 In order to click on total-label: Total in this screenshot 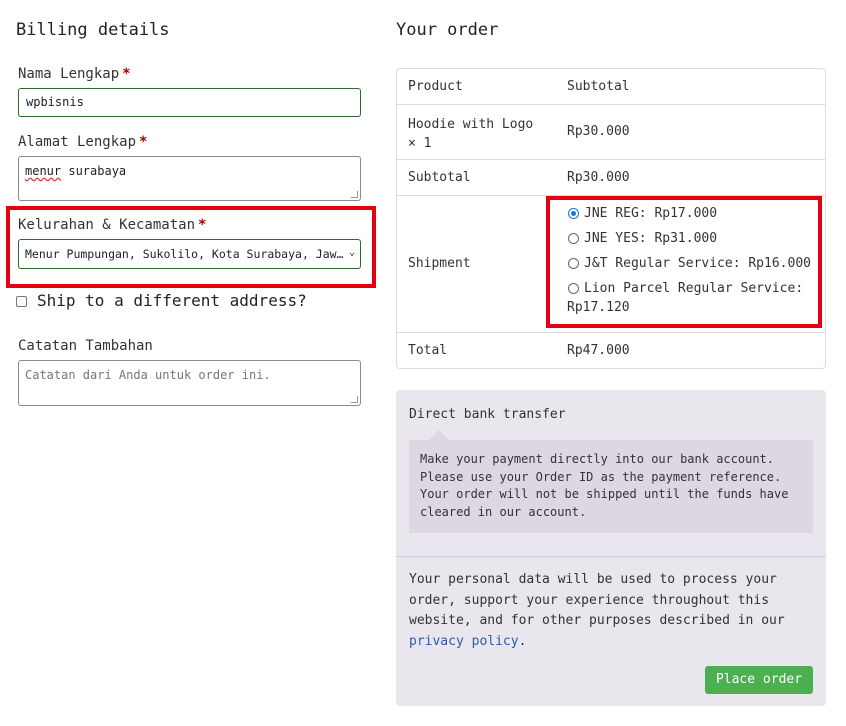, I will do `click(428, 350)`.